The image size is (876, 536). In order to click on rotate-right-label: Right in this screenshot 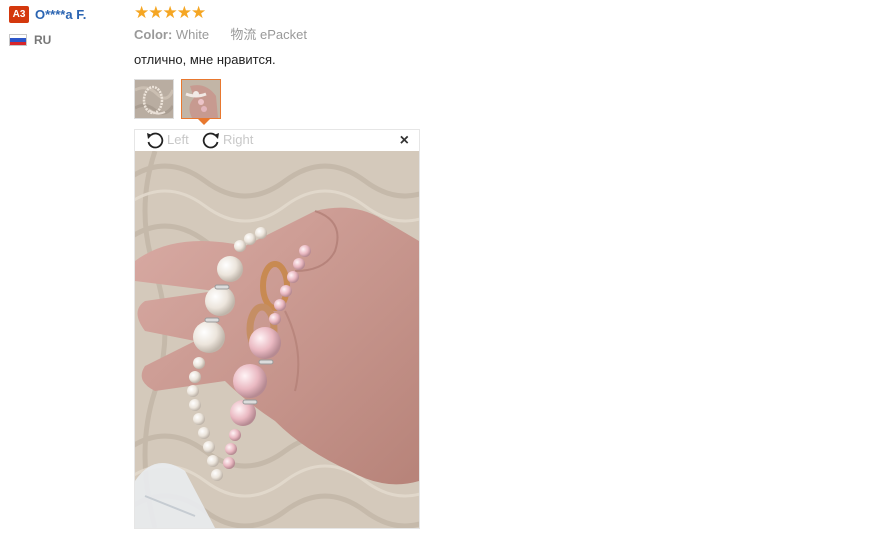, I will do `click(238, 139)`.